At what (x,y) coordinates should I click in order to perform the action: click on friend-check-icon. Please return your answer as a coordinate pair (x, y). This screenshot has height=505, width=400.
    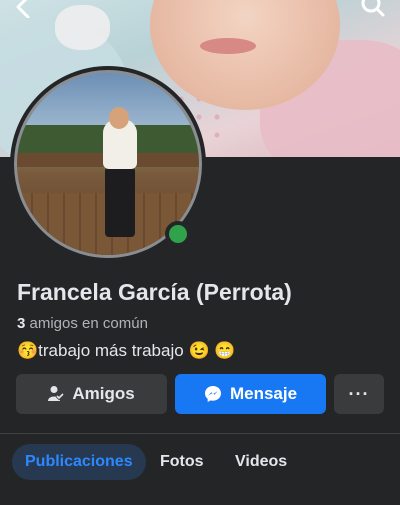
    Looking at the image, I should click on (56, 394).